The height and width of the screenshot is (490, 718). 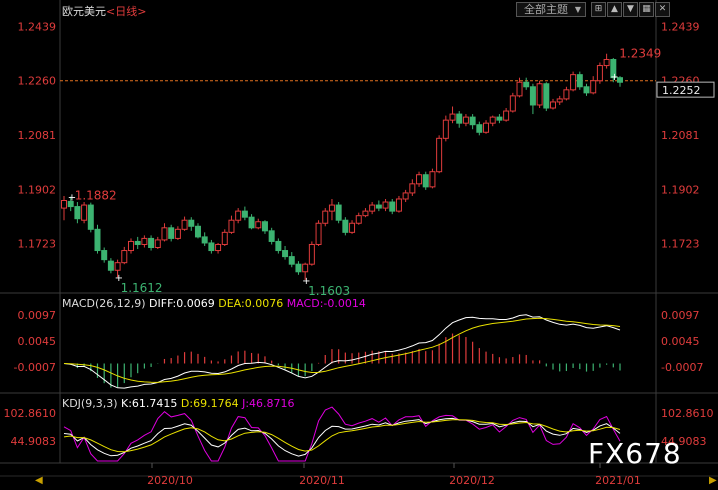 I want to click on price-axis-left-label: 1.2081, so click(x=37, y=135).